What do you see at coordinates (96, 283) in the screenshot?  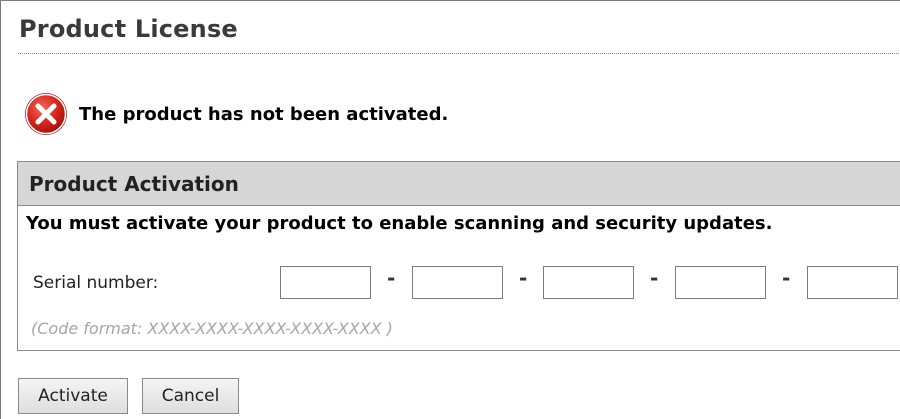 I see `serial-number-label: Serial number:` at bounding box center [96, 283].